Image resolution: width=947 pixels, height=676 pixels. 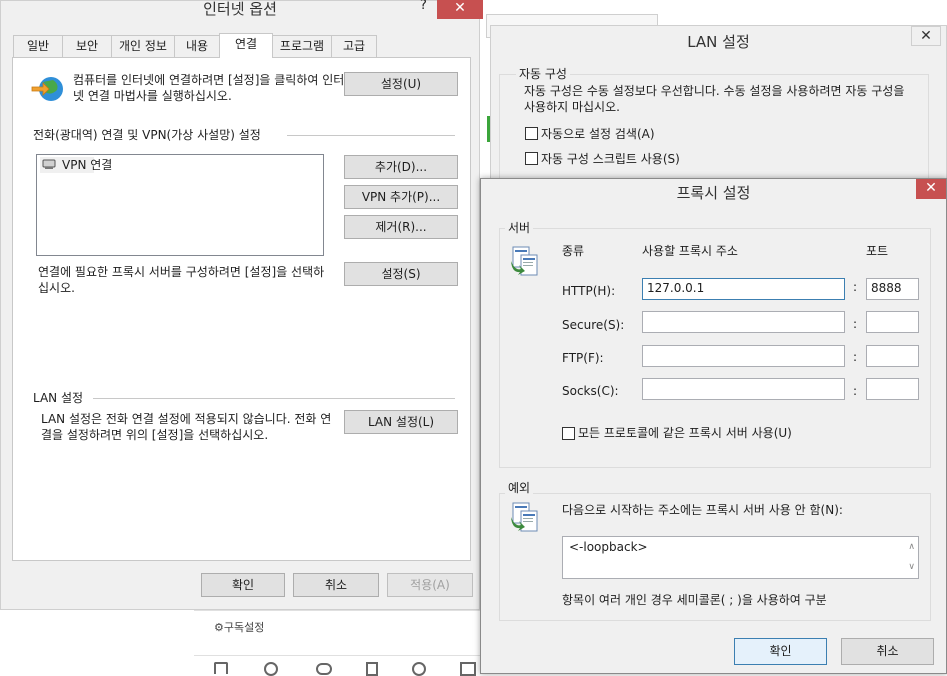 I want to click on home-icon, so click(x=221, y=668).